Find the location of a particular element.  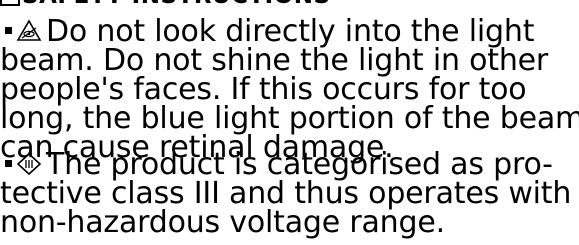

safety-item-line: long, the blue light portion of the beam is located at coordinates (289, 118).